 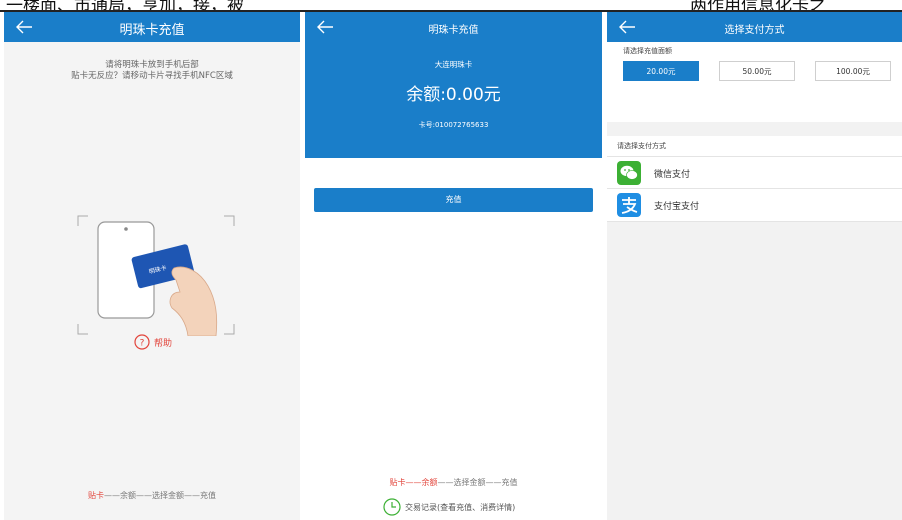 What do you see at coordinates (477, 482) in the screenshot?
I see `step-rest: ——选择金额——充值` at bounding box center [477, 482].